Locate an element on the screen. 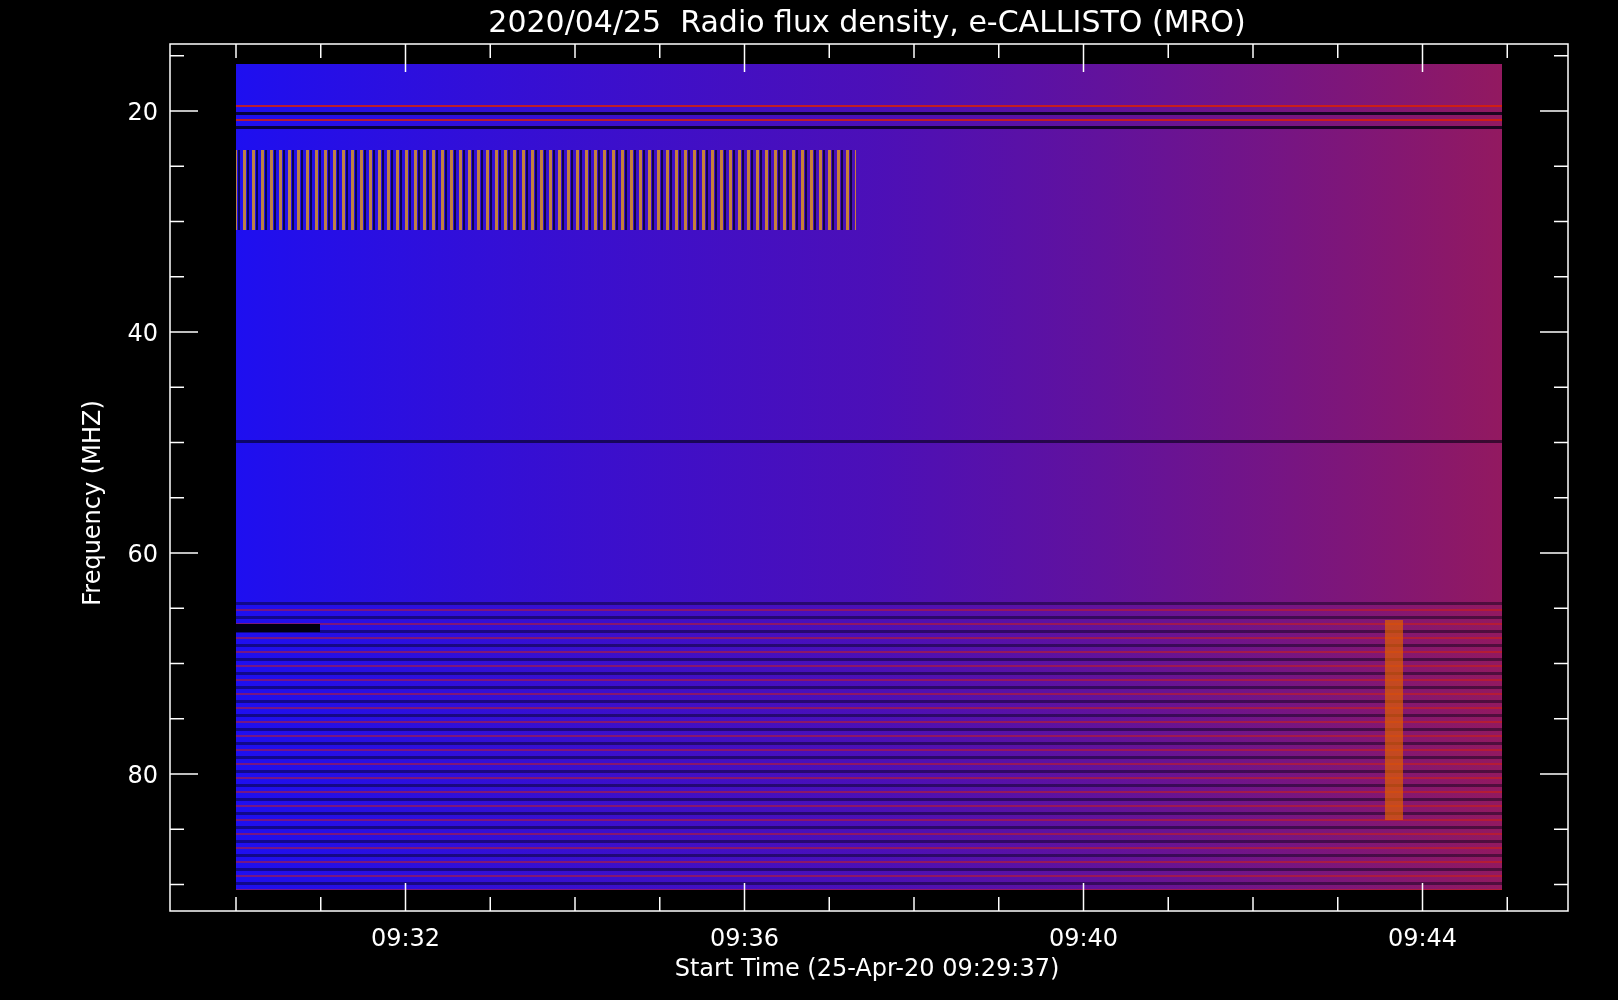  tick-label: 80 is located at coordinates (142, 775).